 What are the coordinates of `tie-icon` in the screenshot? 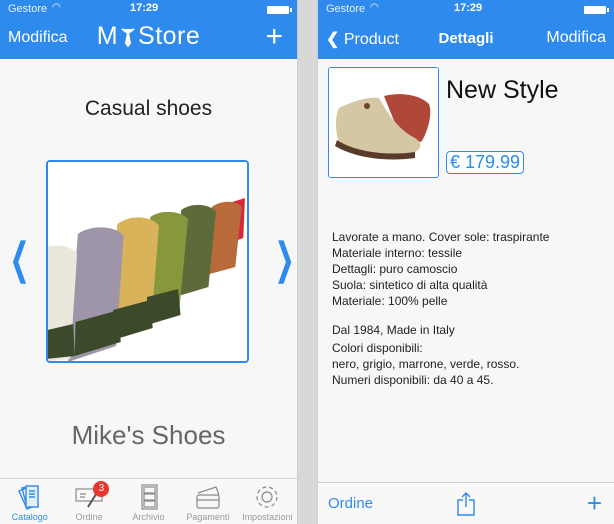 It's located at (128, 38).